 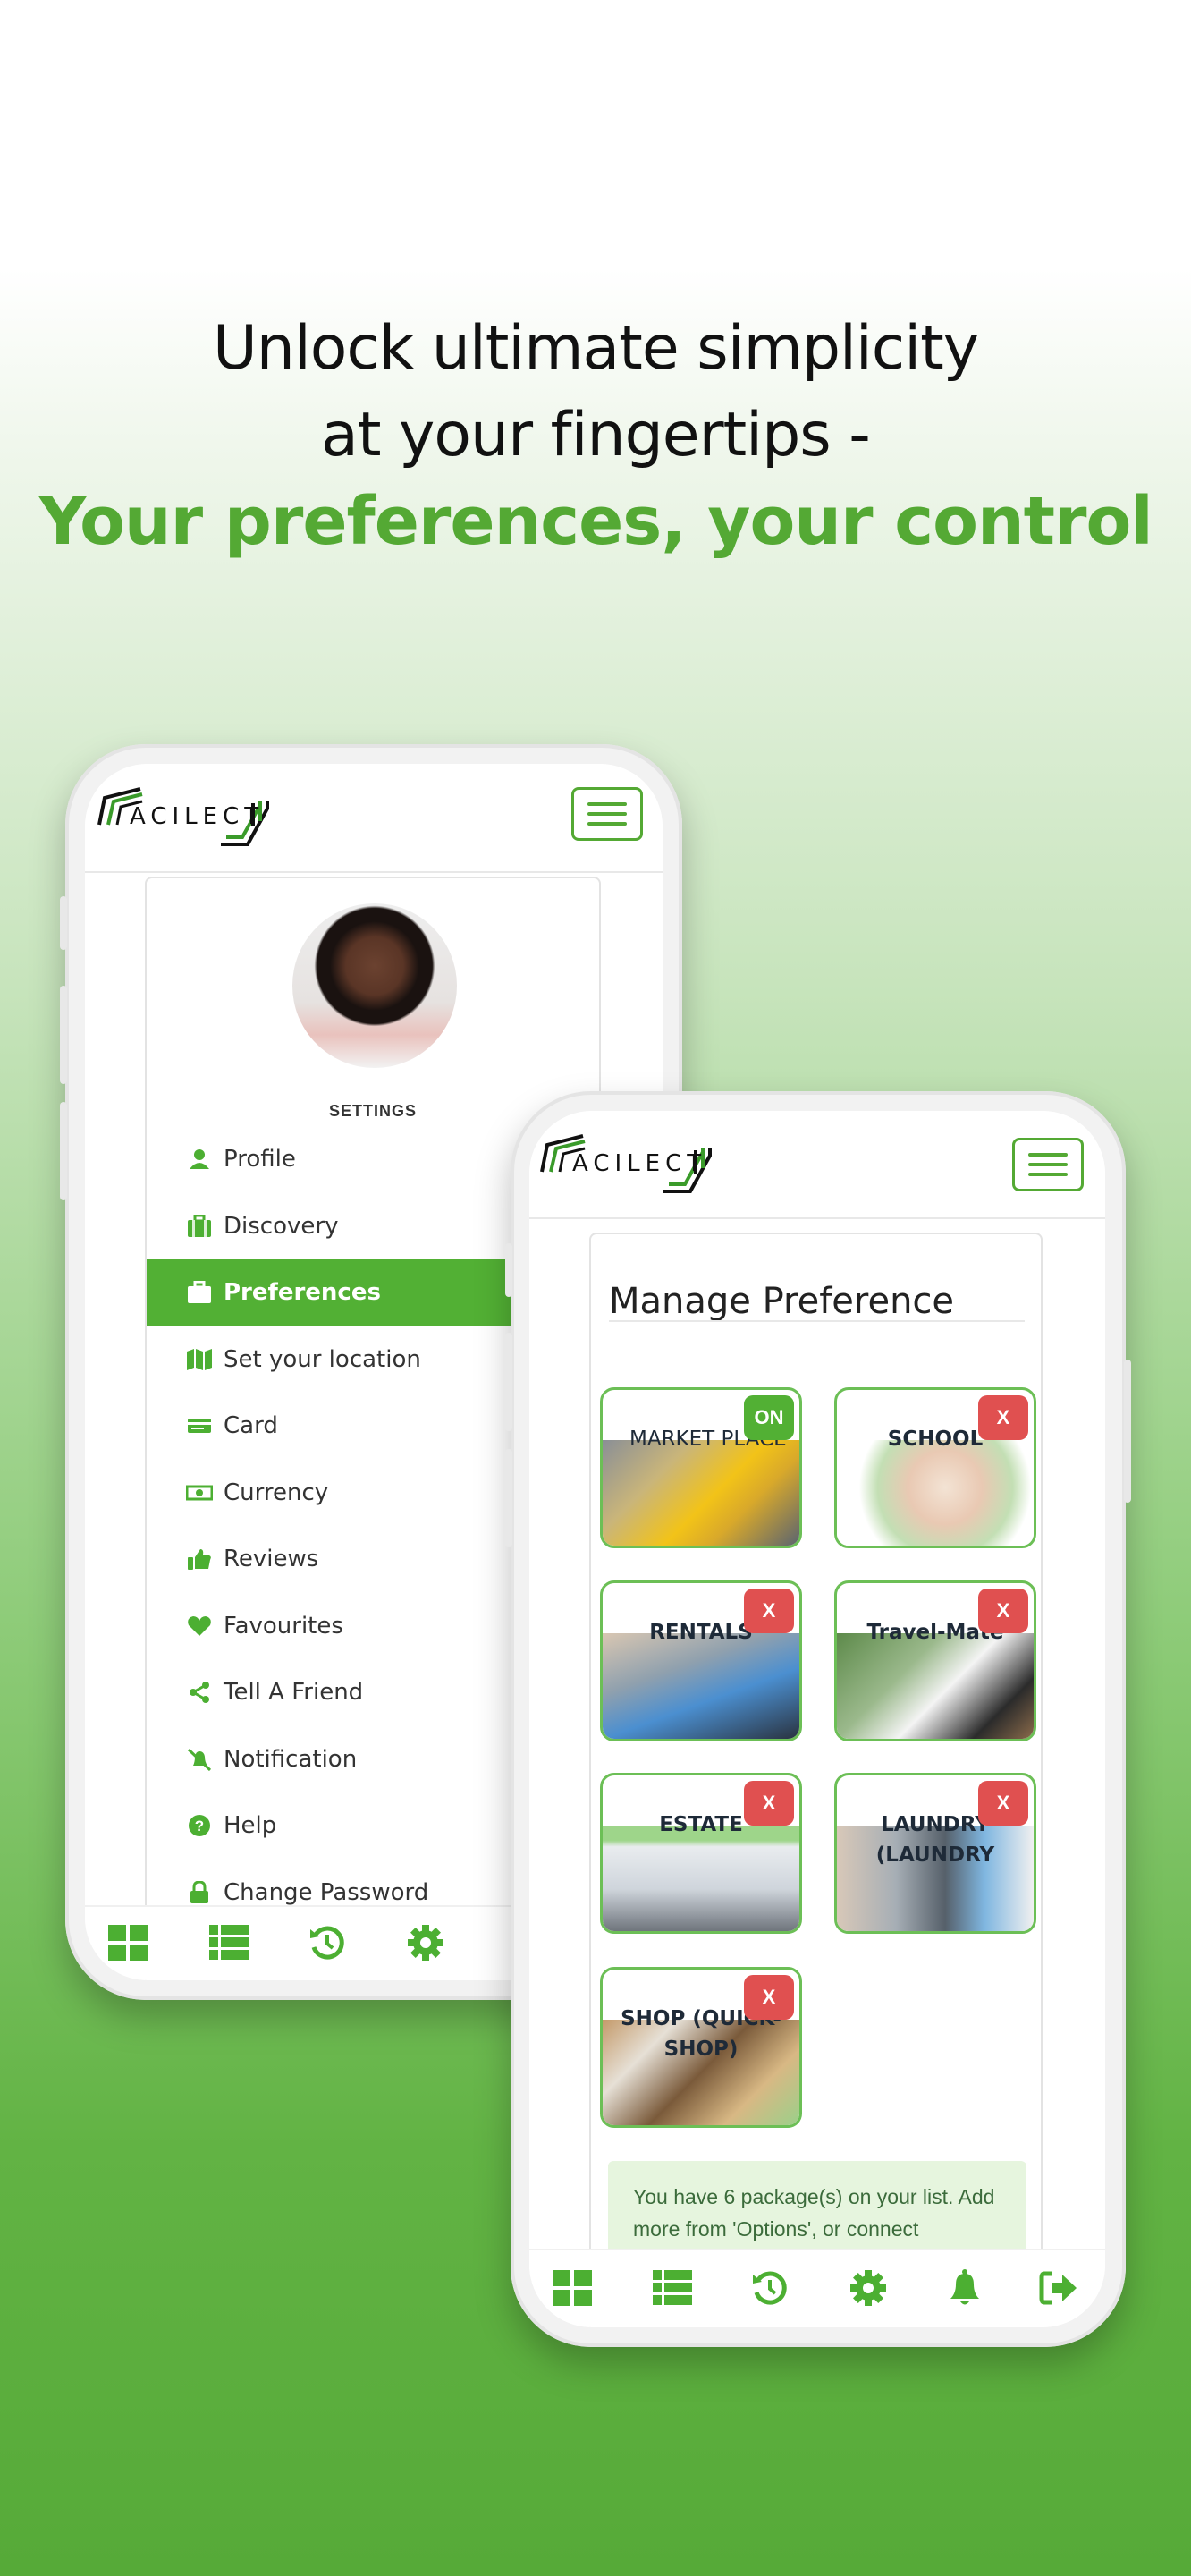 What do you see at coordinates (271, 1559) in the screenshot?
I see `menu-item-label: Reviews` at bounding box center [271, 1559].